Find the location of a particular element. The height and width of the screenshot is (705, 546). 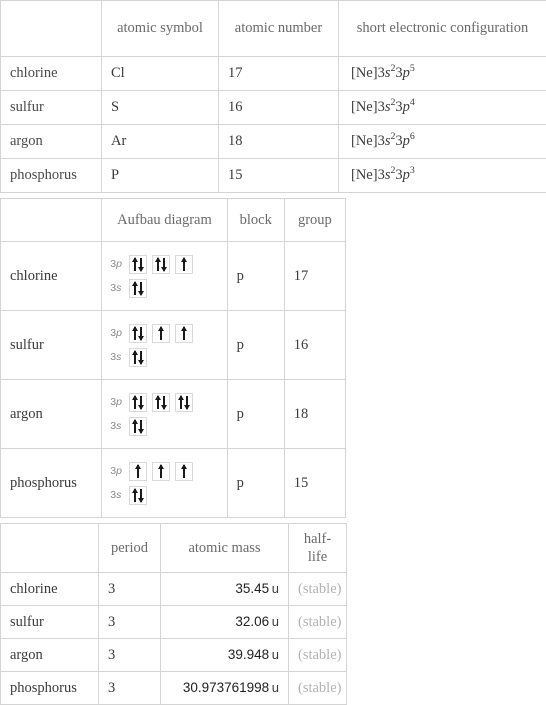

table-row: sulfur 3p 3s p16 is located at coordinates (173, 345).